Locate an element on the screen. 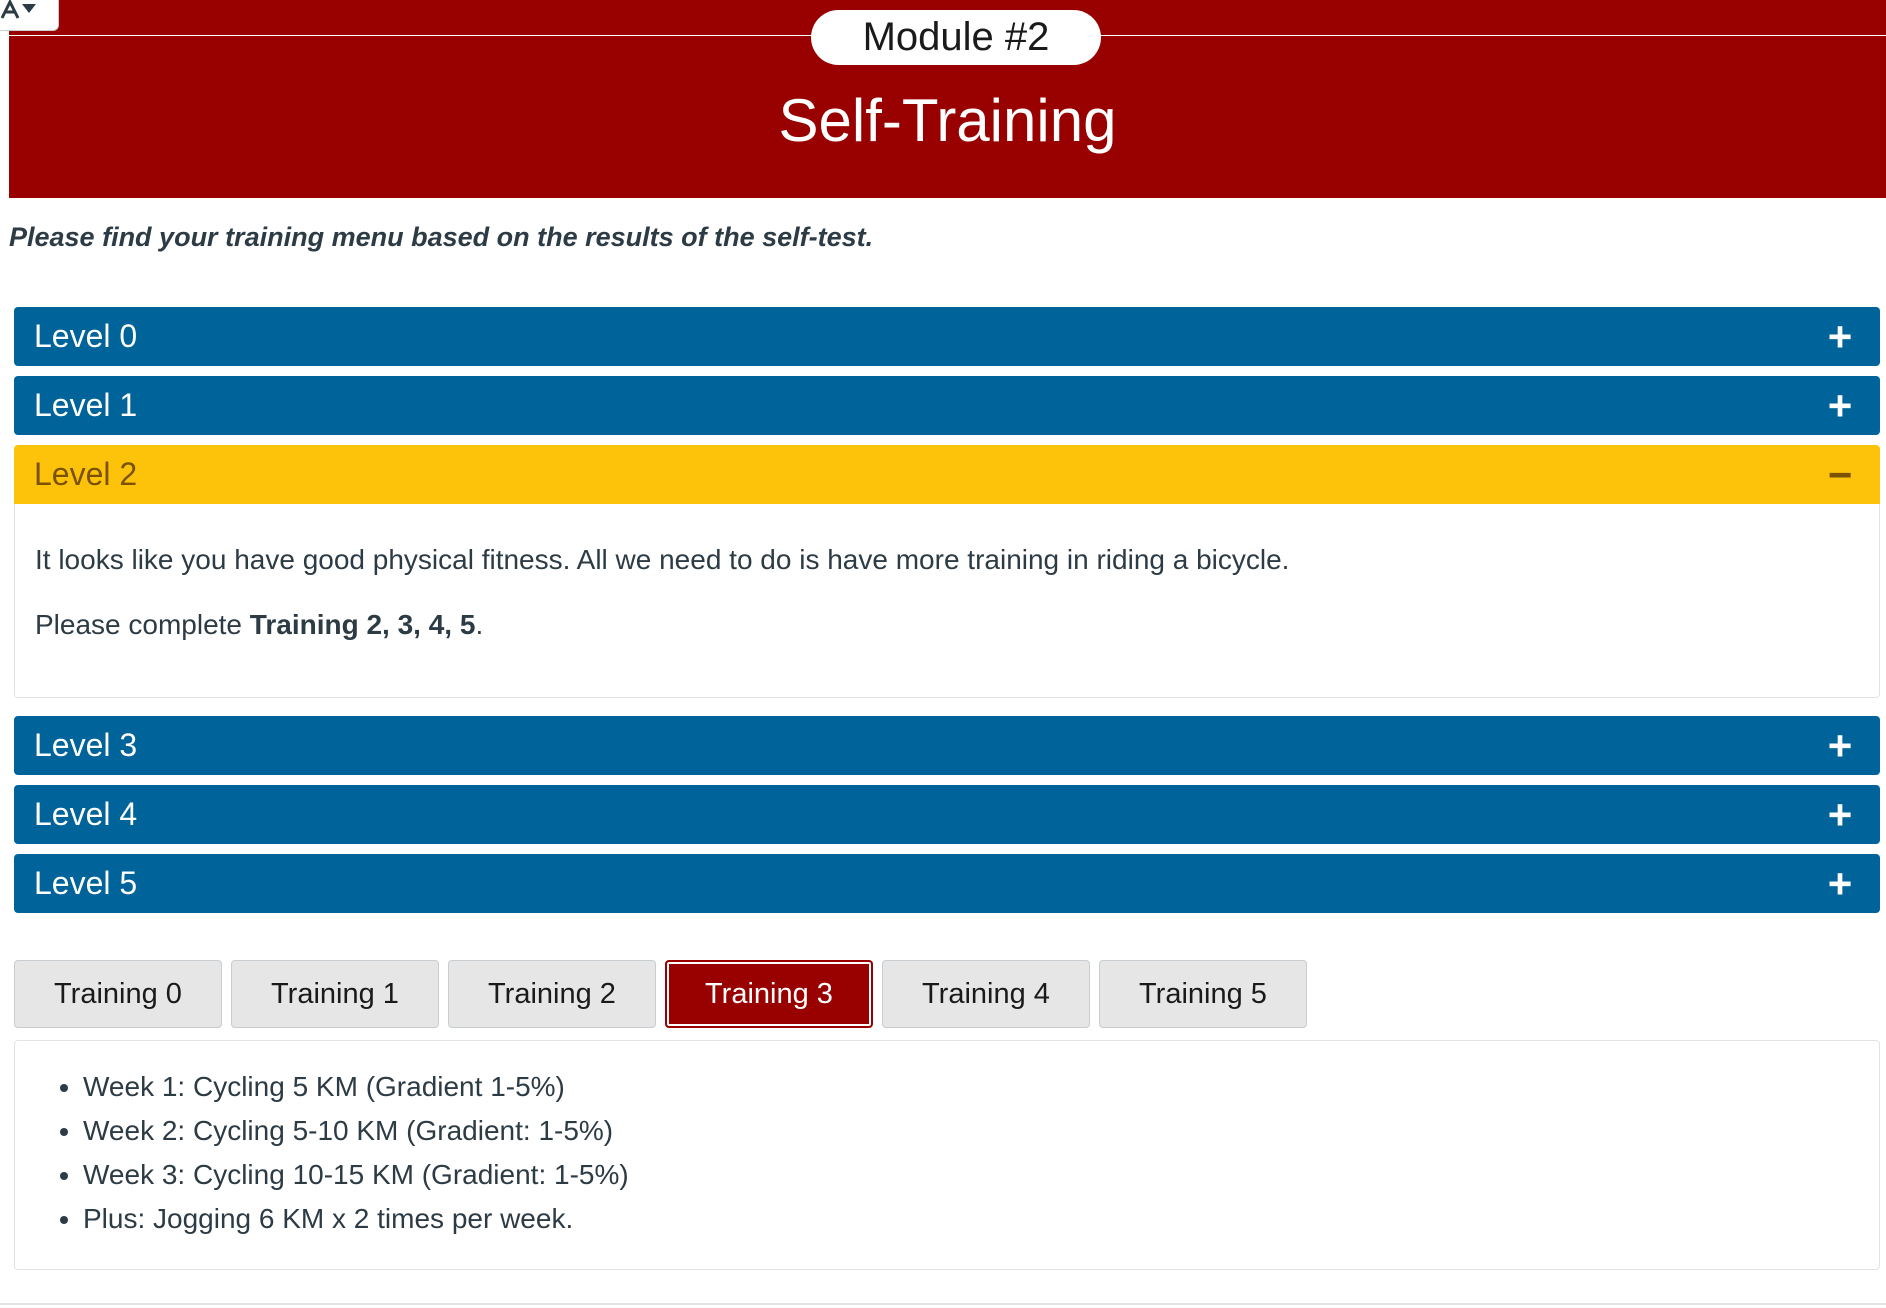  accordion-label: Level 2 is located at coordinates (86, 474).